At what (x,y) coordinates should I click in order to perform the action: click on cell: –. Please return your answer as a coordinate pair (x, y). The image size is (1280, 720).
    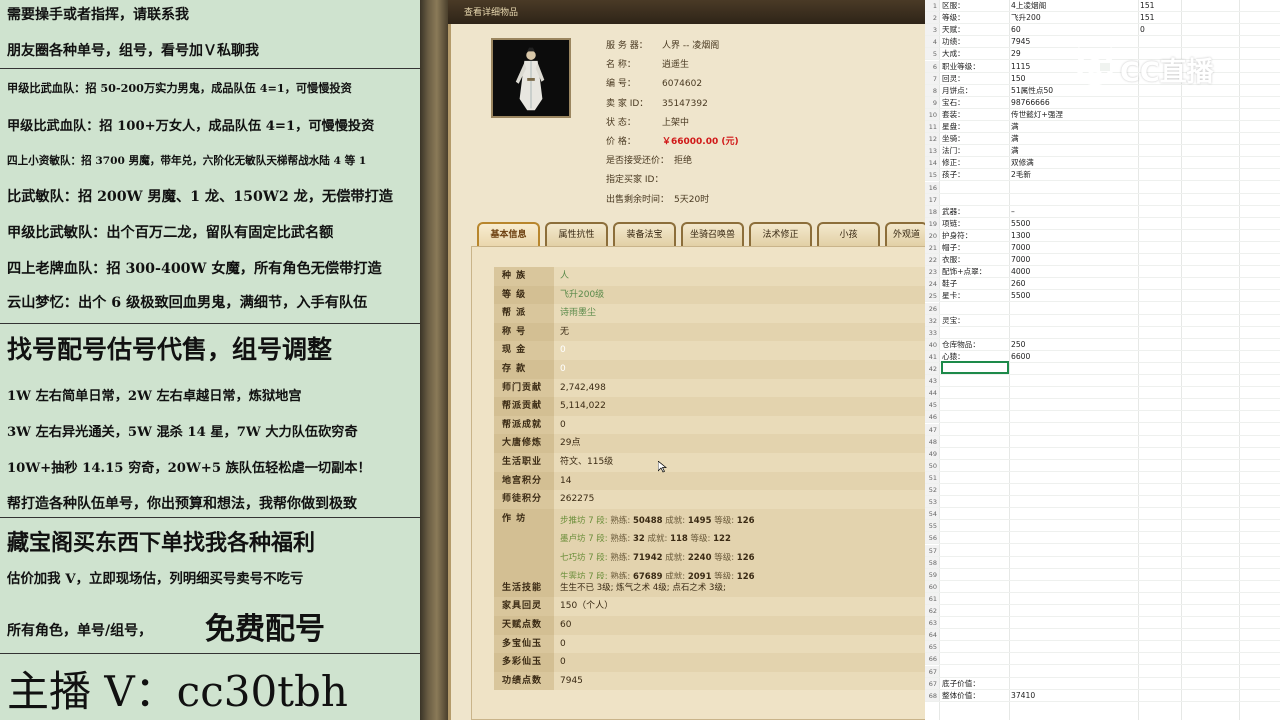
    Looking at the image, I should click on (1074, 211).